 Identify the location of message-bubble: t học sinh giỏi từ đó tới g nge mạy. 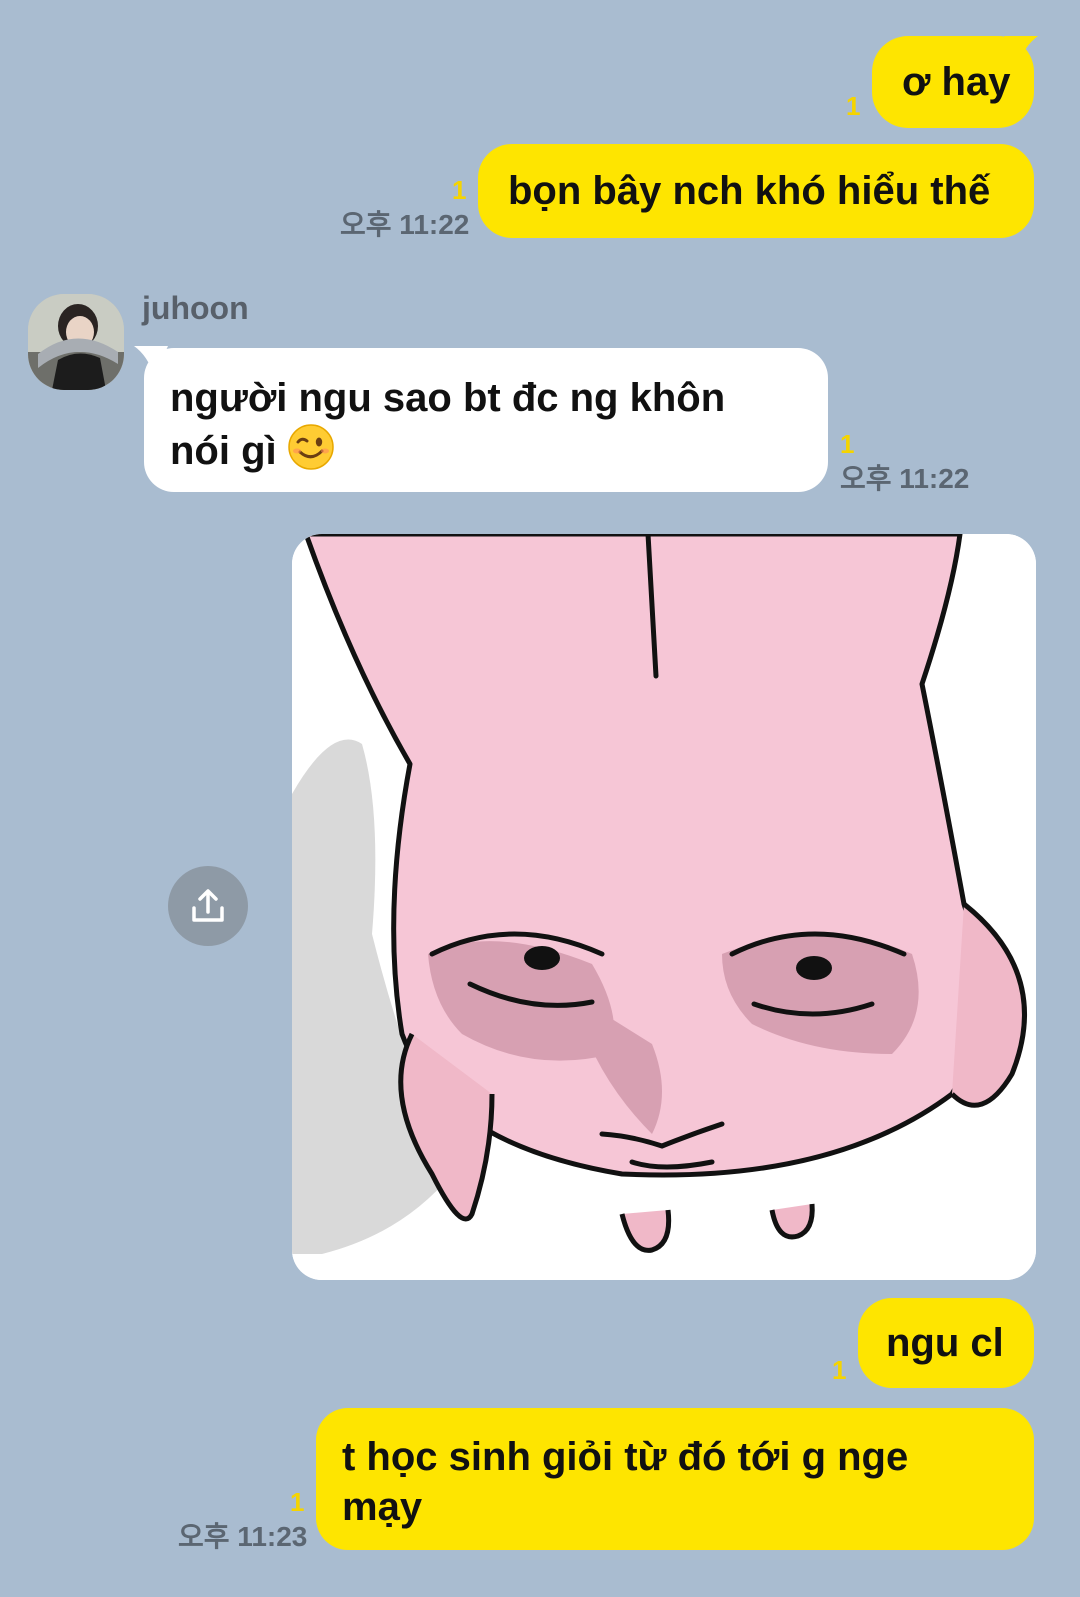
(675, 1479).